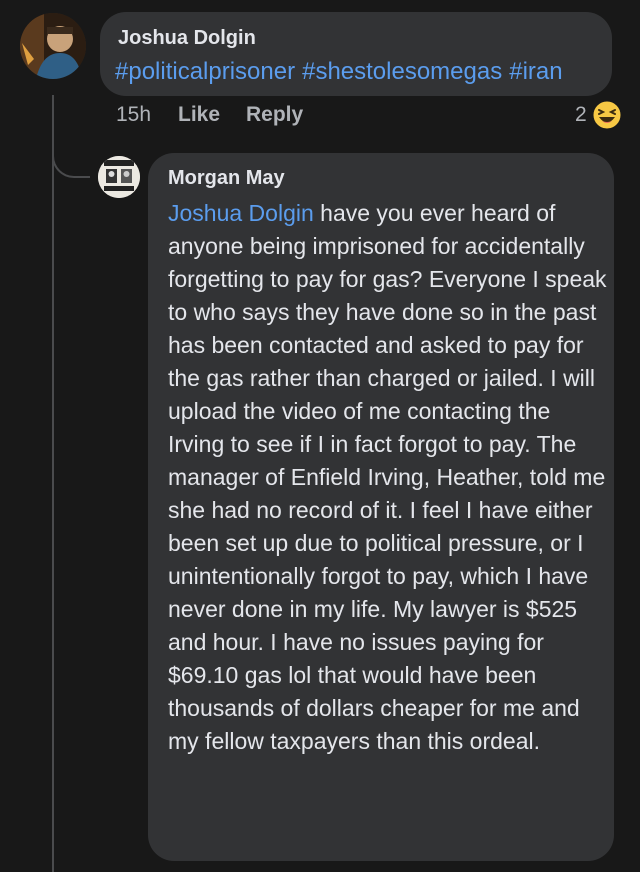  I want to click on like-button: Like, so click(199, 115).